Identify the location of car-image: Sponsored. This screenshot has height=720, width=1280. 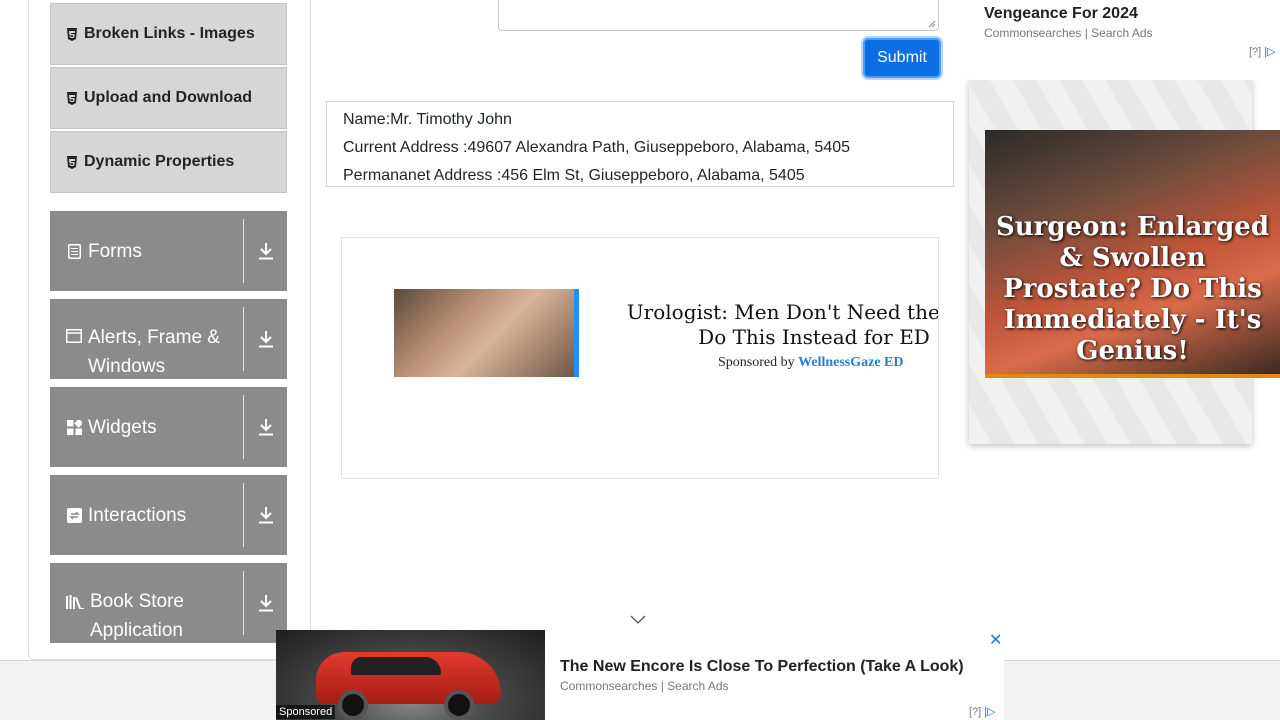
(410, 675).